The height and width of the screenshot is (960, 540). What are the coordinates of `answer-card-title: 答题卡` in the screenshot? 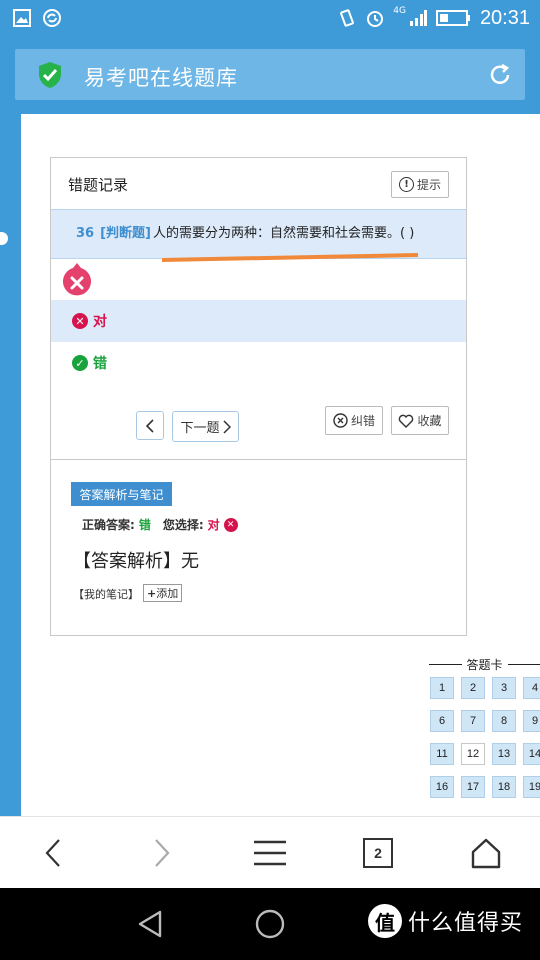 It's located at (479, 664).